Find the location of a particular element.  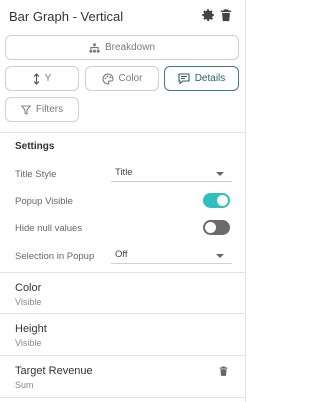

comment-icon is located at coordinates (184, 78).